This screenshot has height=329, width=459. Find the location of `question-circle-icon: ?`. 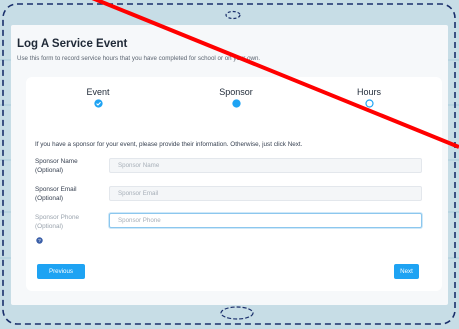

question-circle-icon: ? is located at coordinates (39, 240).